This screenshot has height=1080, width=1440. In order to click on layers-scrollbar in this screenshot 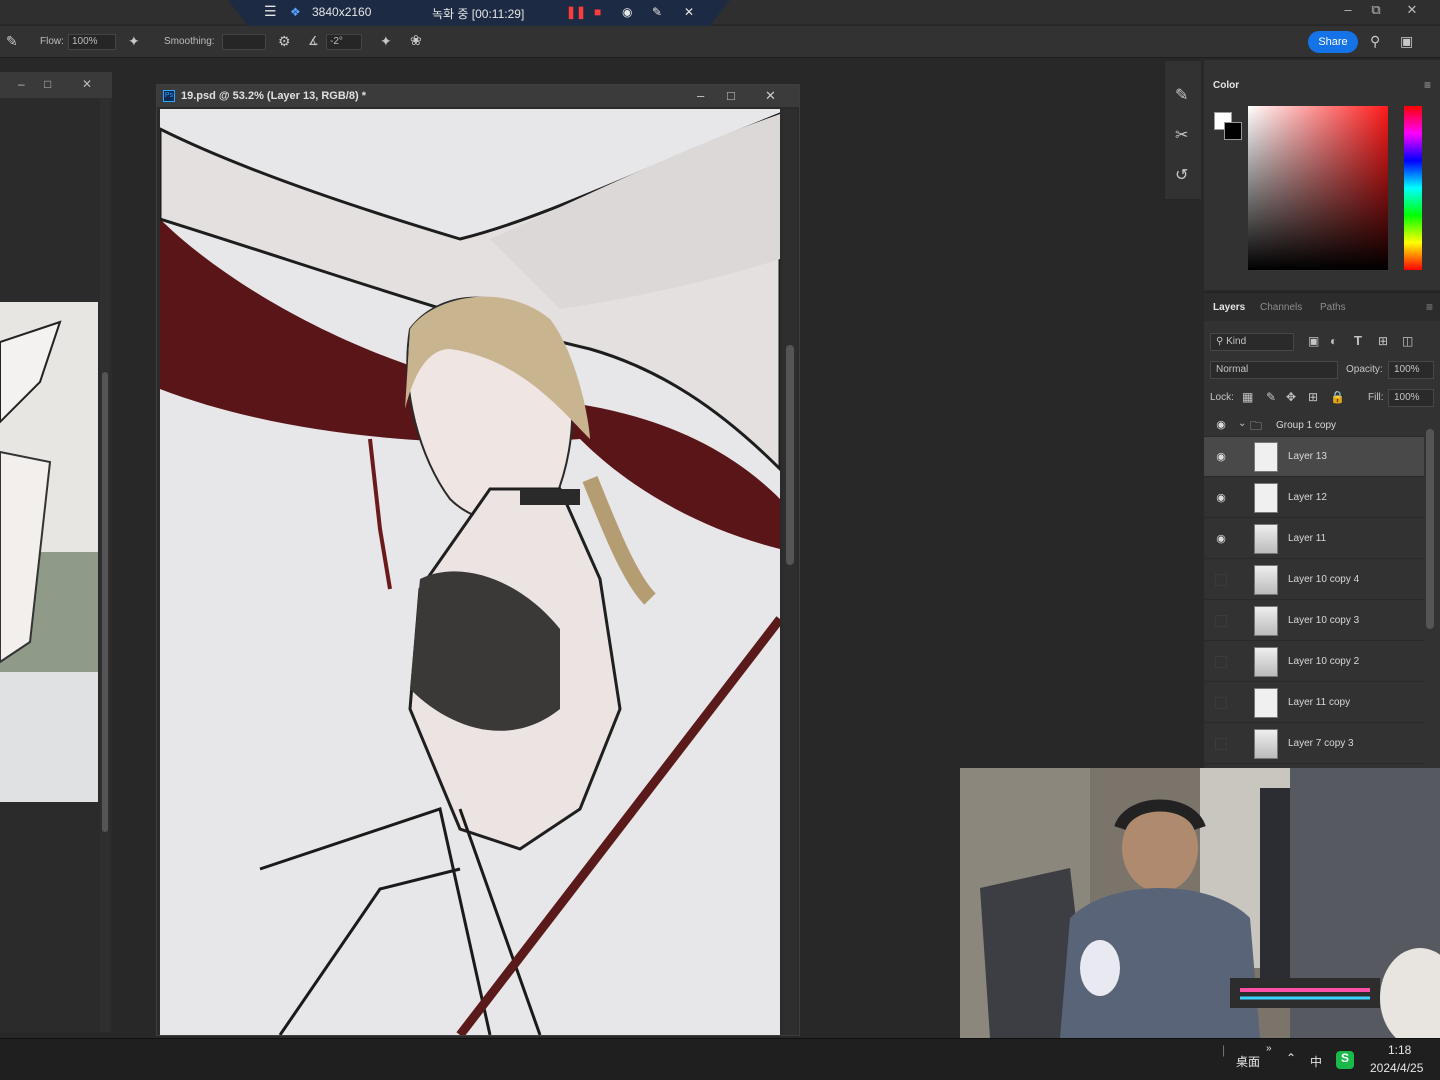, I will do `click(1430, 529)`.